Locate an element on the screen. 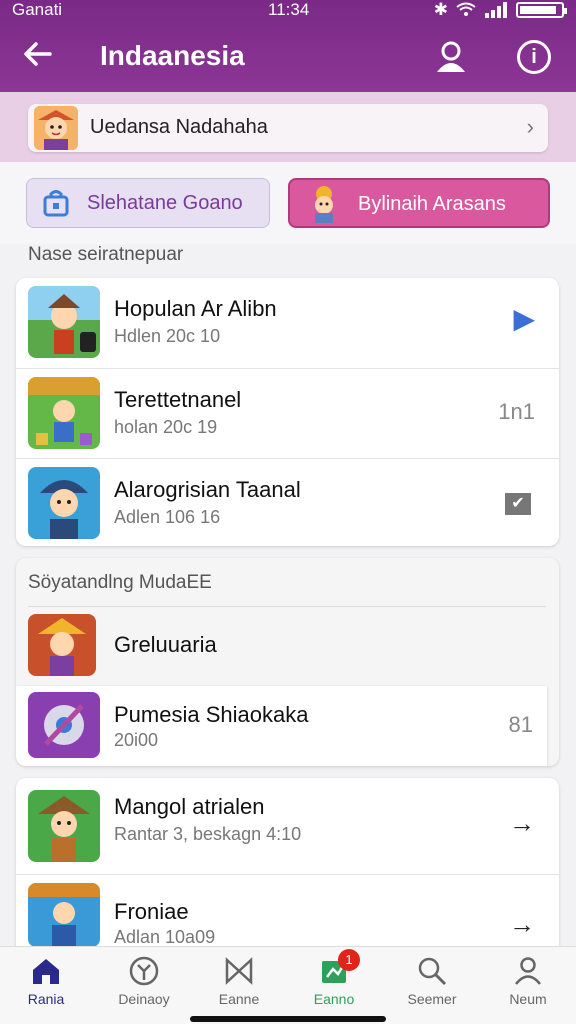  nav-label: Rania is located at coordinates (46, 999).